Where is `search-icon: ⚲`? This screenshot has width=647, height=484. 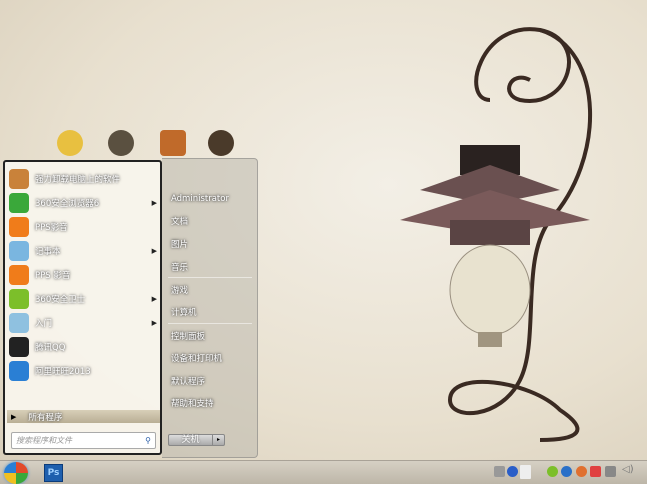 search-icon: ⚲ is located at coordinates (148, 440).